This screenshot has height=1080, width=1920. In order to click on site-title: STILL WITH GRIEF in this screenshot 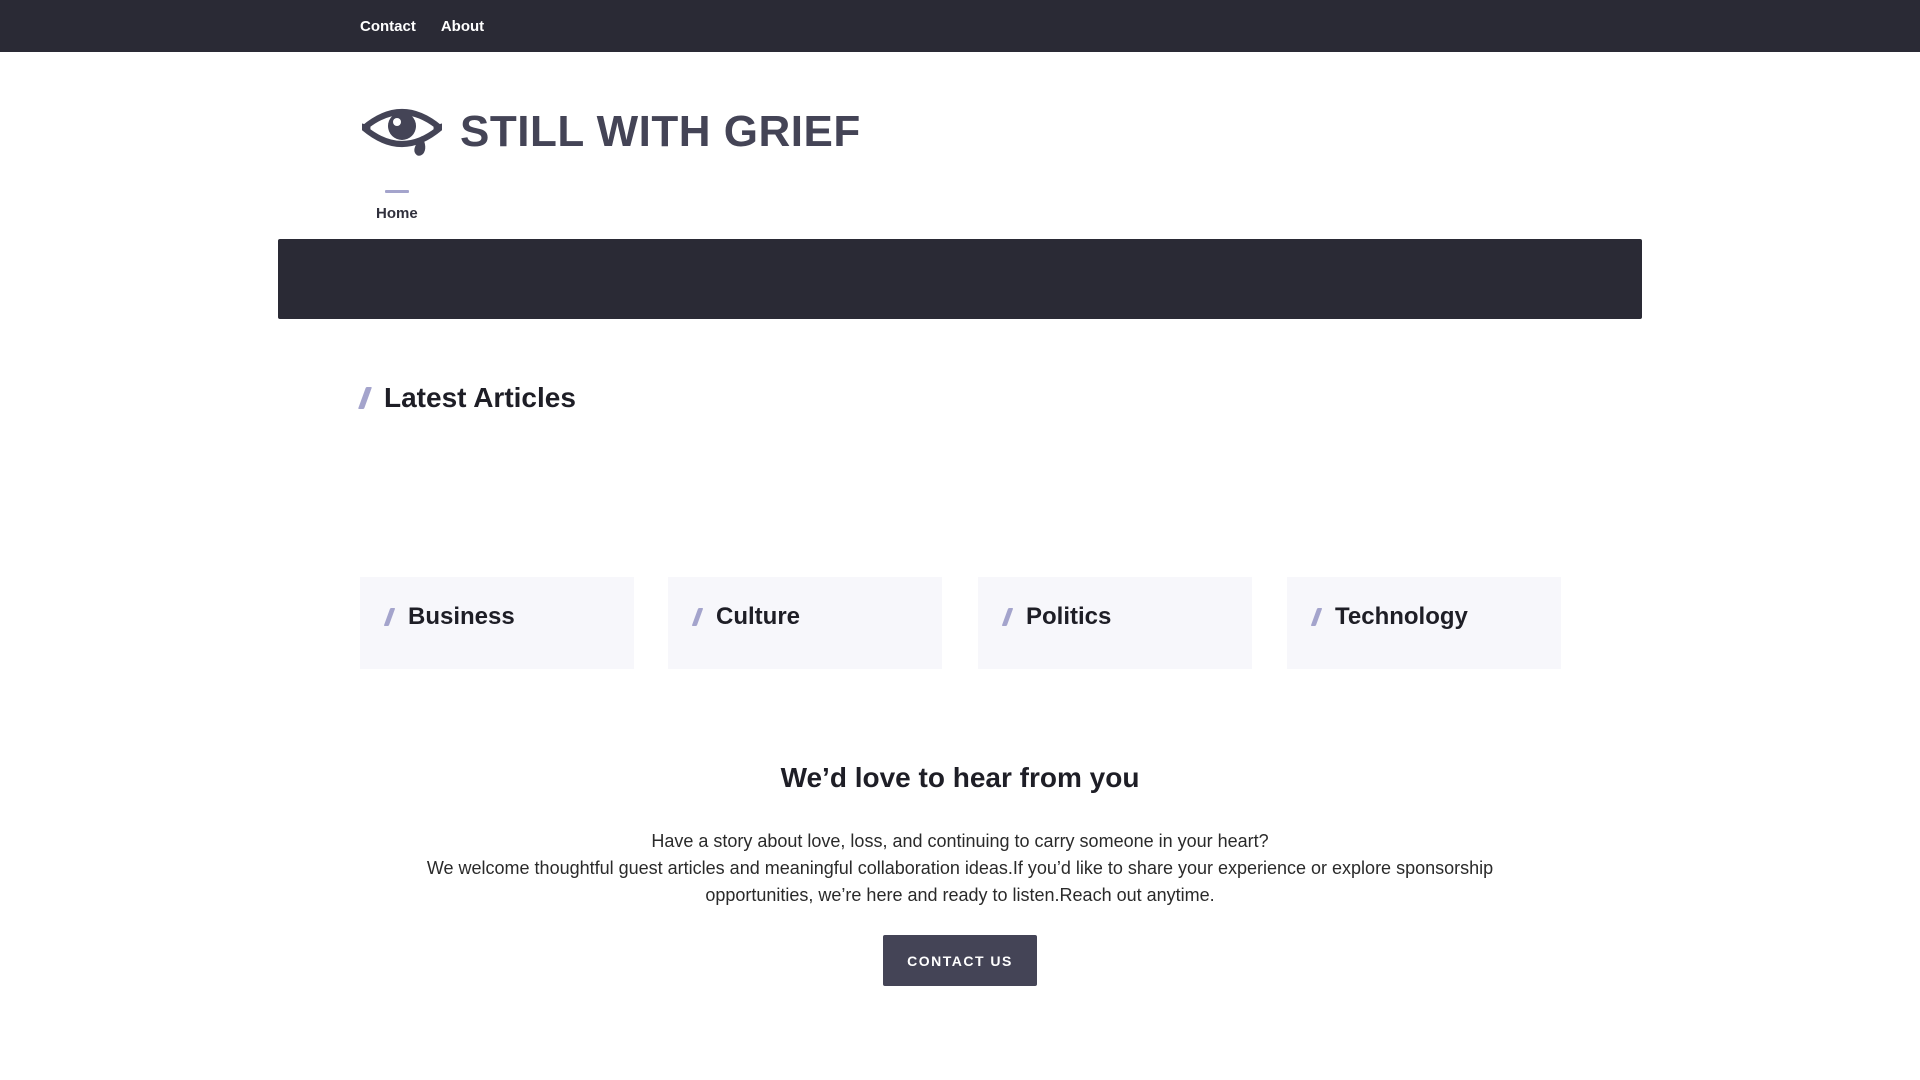, I will do `click(660, 131)`.